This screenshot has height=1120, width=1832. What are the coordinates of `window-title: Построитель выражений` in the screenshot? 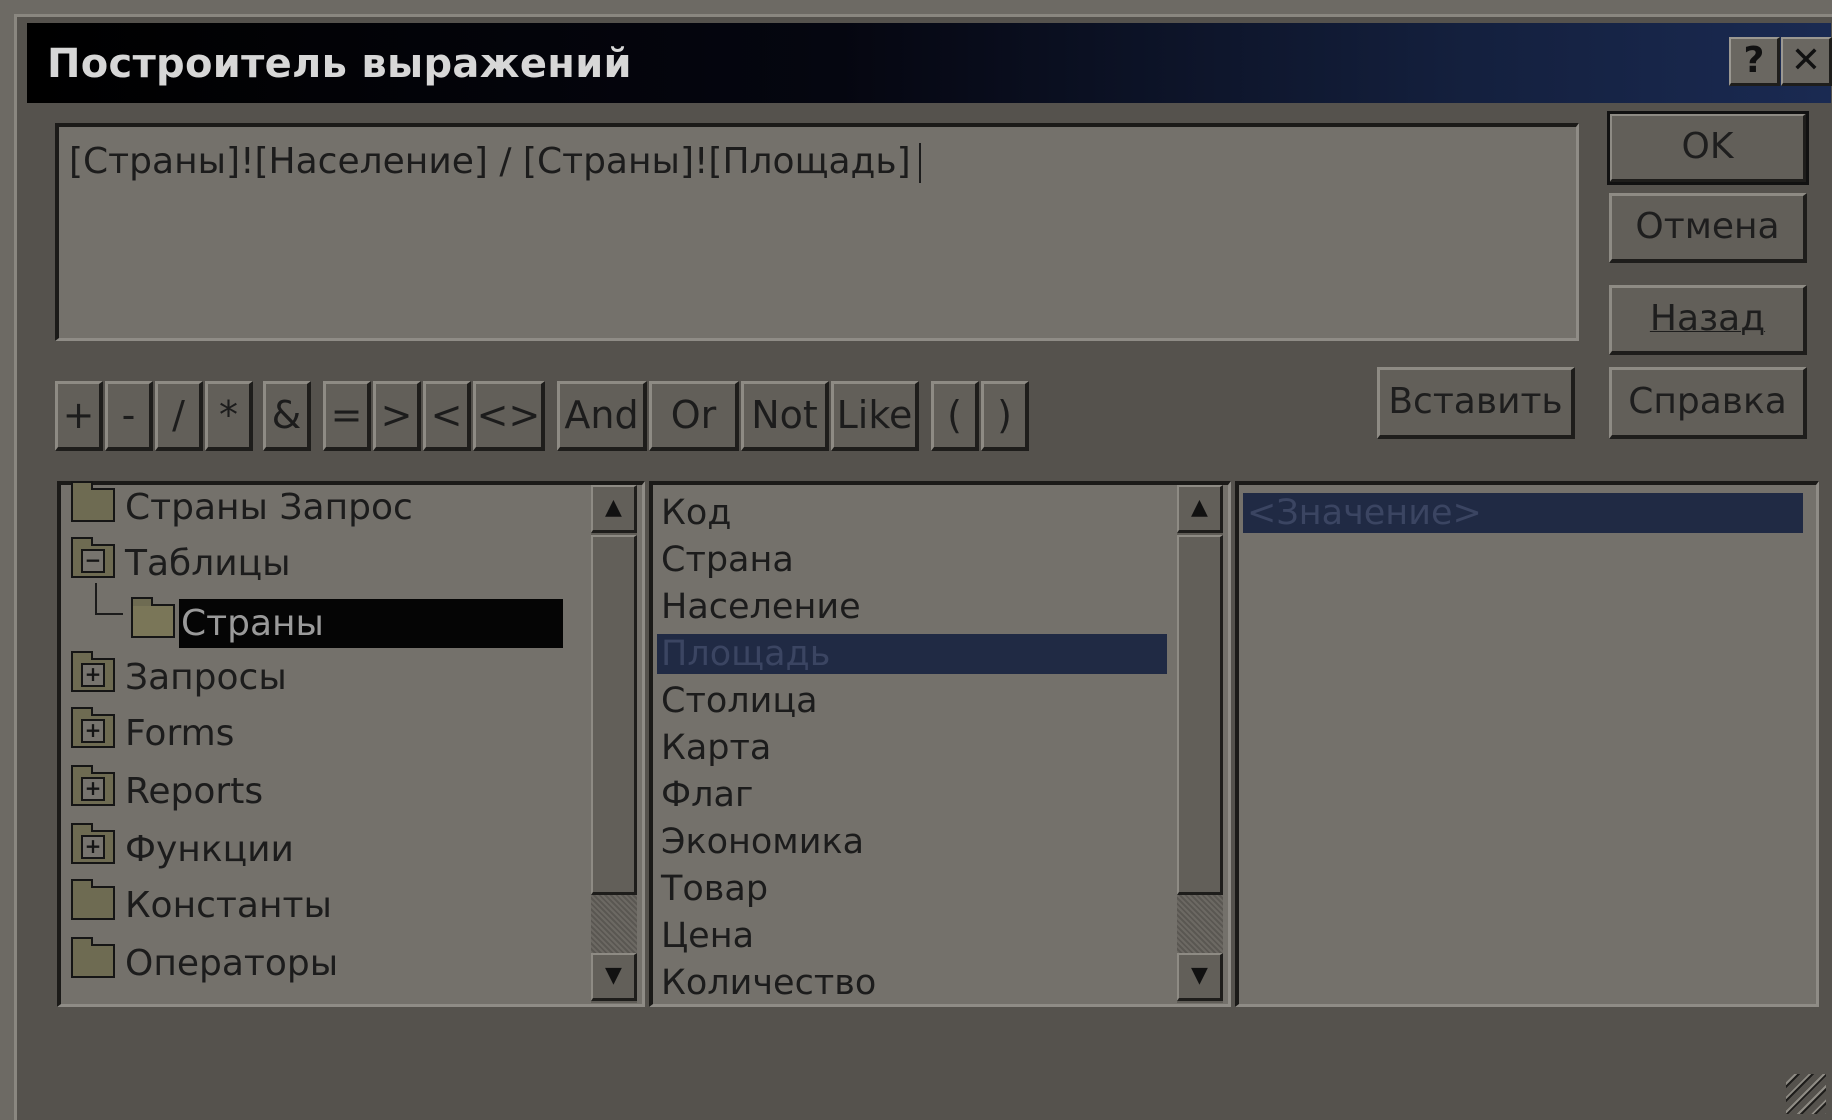 It's located at (339, 64).